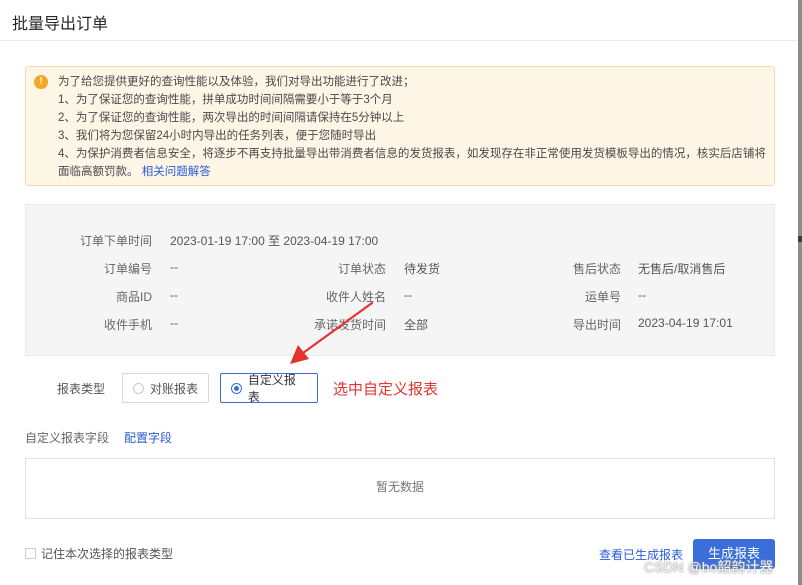  What do you see at coordinates (709, 567) in the screenshot?
I see `watermark: CSDN @bo韶韵计器` at bounding box center [709, 567].